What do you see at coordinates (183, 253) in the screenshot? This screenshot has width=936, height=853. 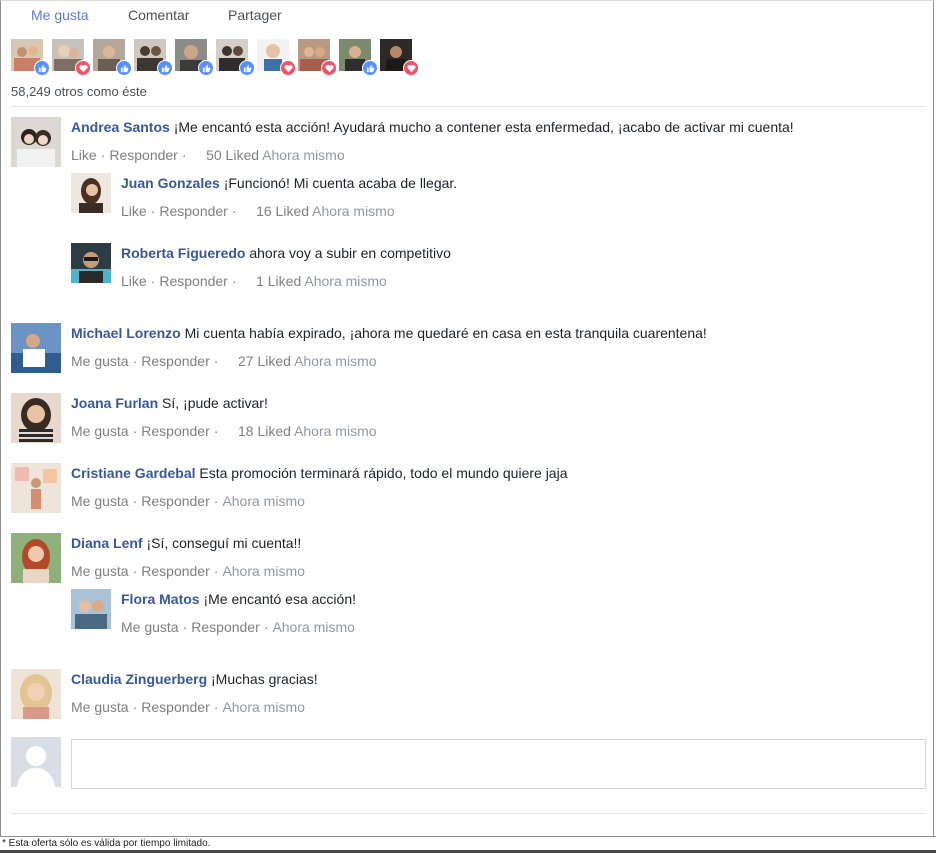 I see `comment-author: Roberta Figueredo` at bounding box center [183, 253].